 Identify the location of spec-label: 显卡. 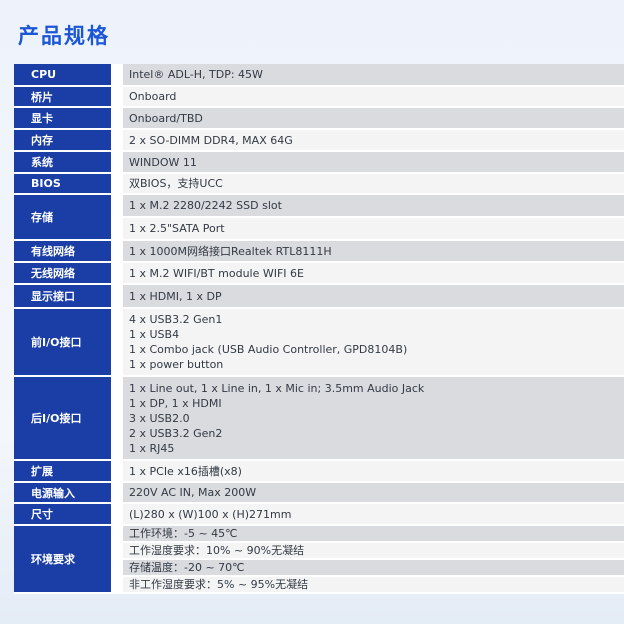
(68, 118).